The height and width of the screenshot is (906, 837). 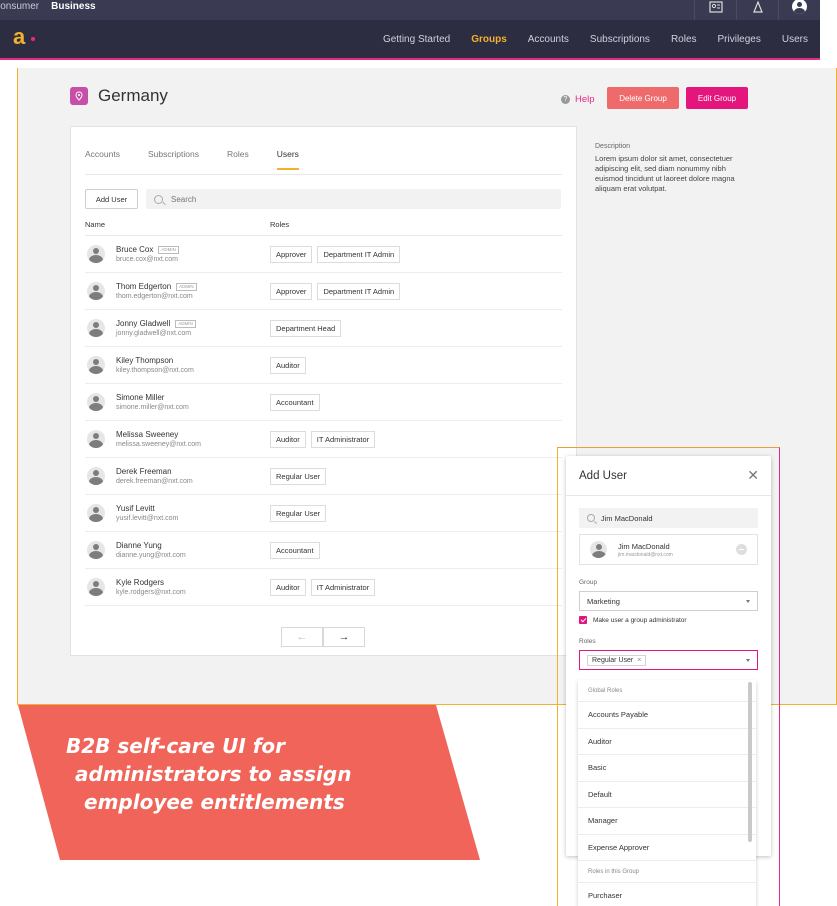 What do you see at coordinates (639, 660) in the screenshot?
I see `tag-remove-icon: ×` at bounding box center [639, 660].